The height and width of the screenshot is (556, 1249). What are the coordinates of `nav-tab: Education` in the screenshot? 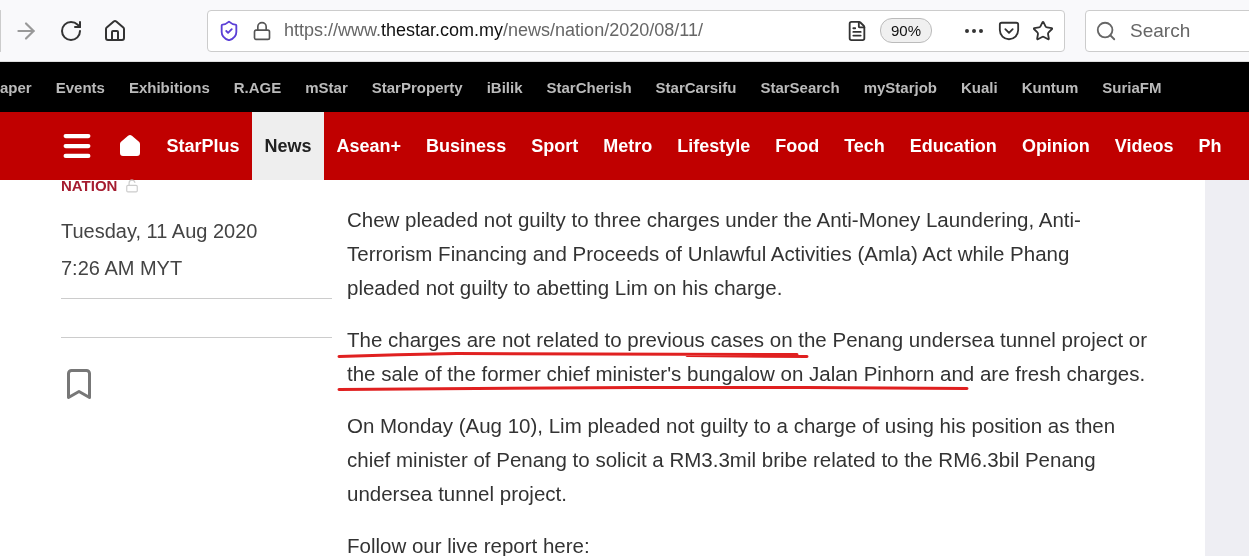 It's located at (953, 146).